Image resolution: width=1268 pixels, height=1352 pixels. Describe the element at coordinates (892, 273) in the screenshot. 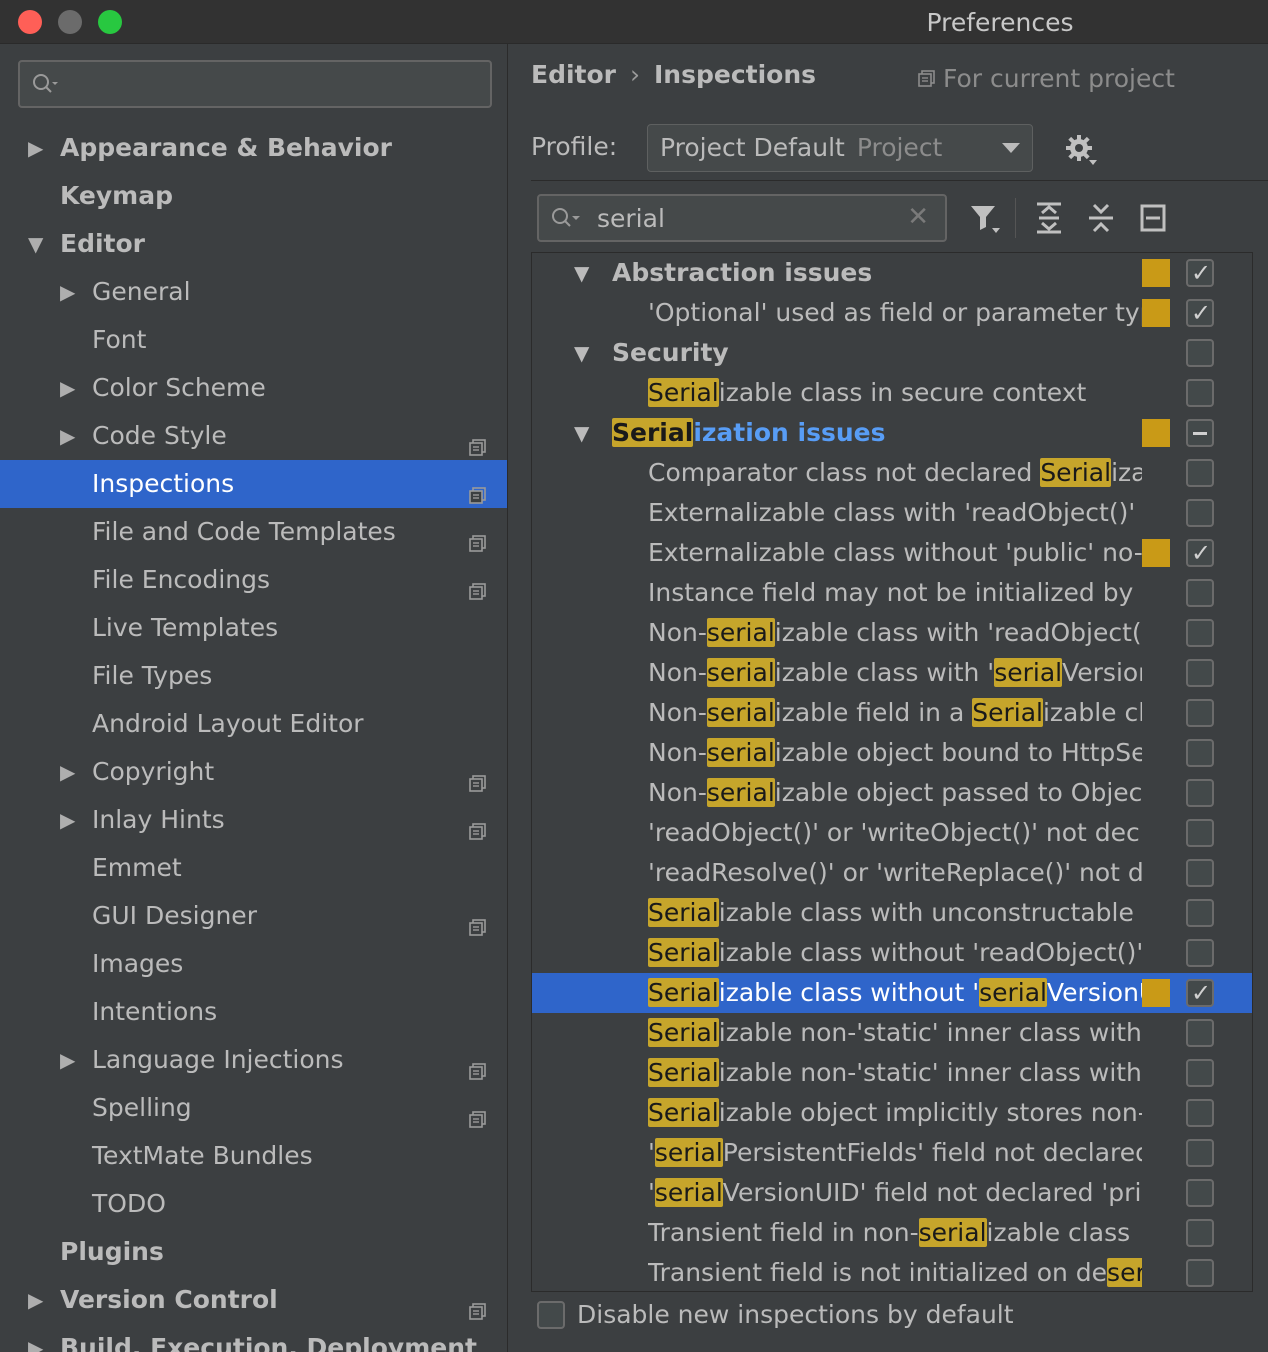

I see `inspection-group-row: ▼ Abstraction issues` at that location.